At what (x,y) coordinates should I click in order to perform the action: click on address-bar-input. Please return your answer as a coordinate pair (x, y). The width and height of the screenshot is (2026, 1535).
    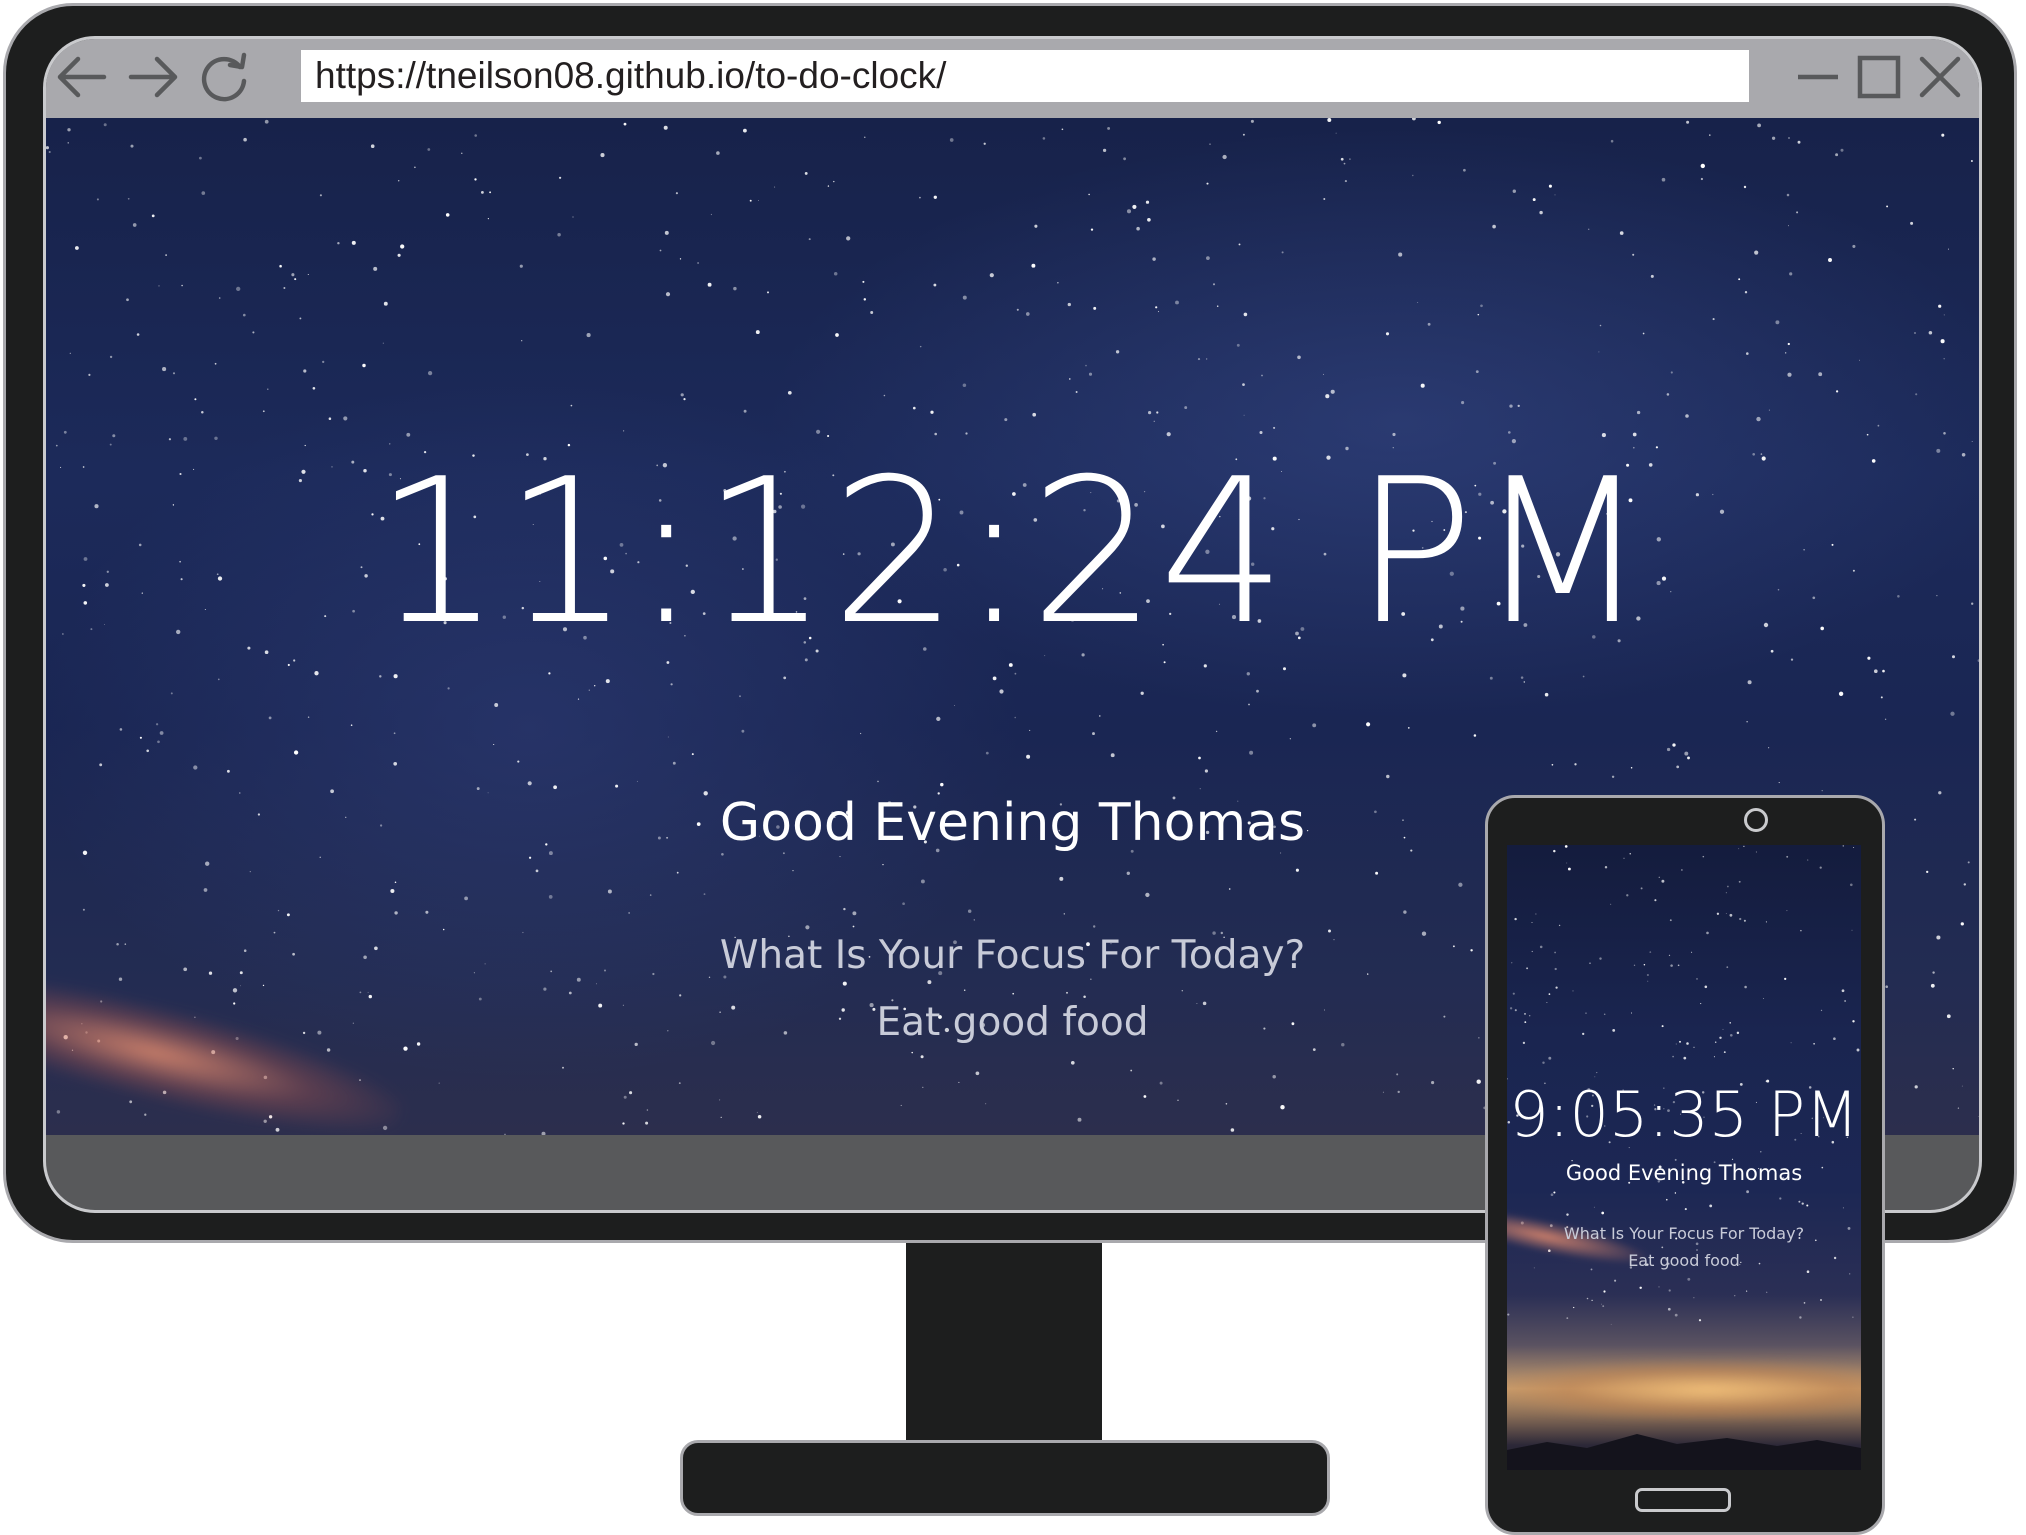
    Looking at the image, I should click on (1025, 76).